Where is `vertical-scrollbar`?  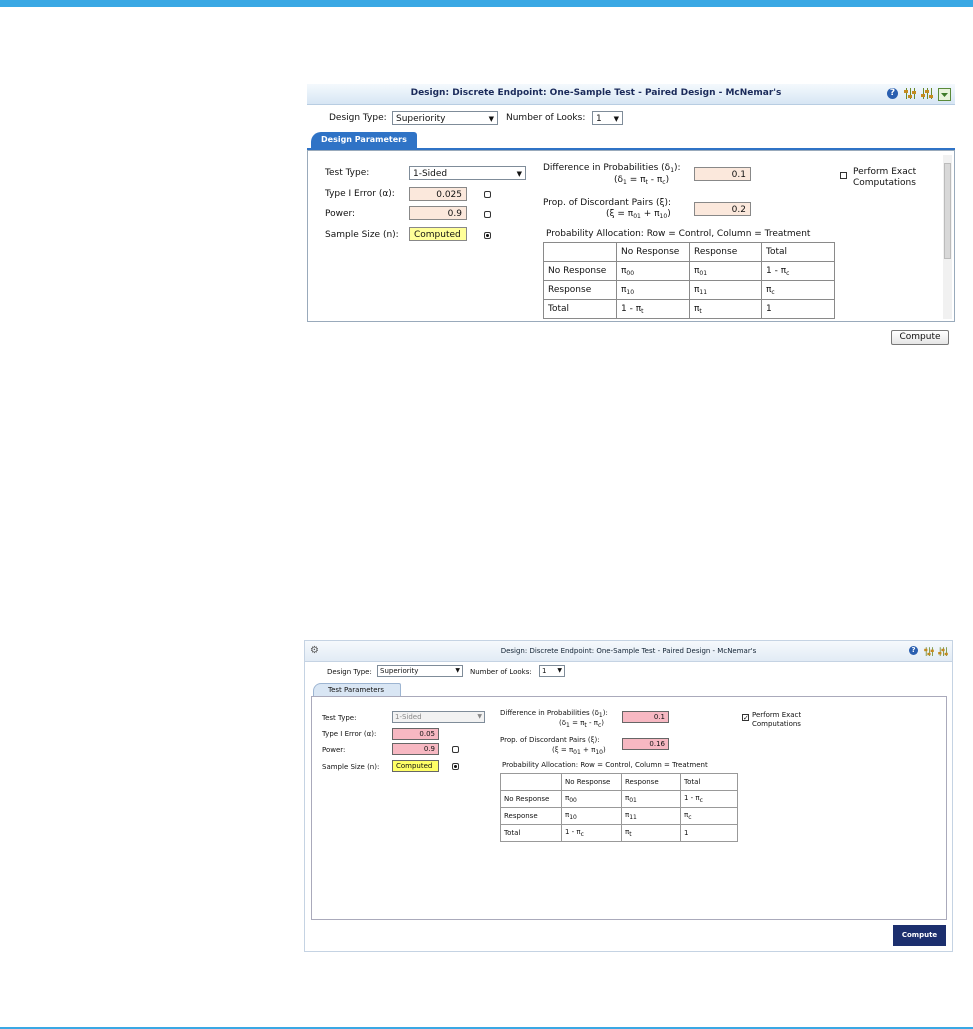 vertical-scrollbar is located at coordinates (947, 237).